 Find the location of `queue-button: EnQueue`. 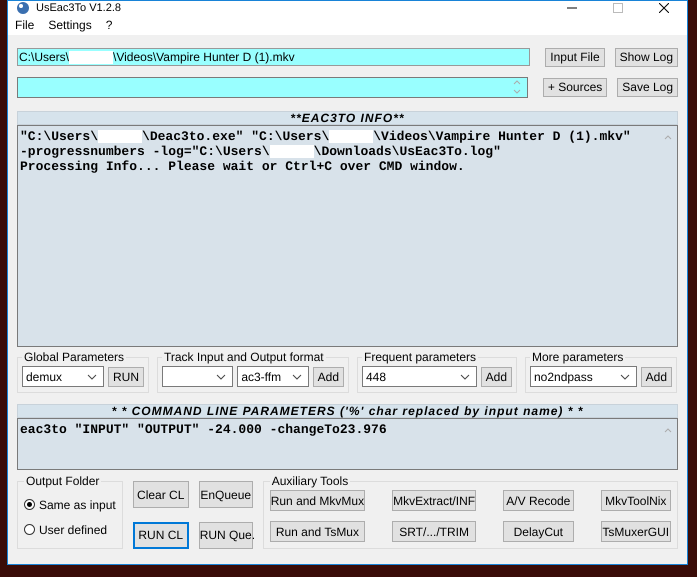

queue-button: EnQueue is located at coordinates (225, 494).